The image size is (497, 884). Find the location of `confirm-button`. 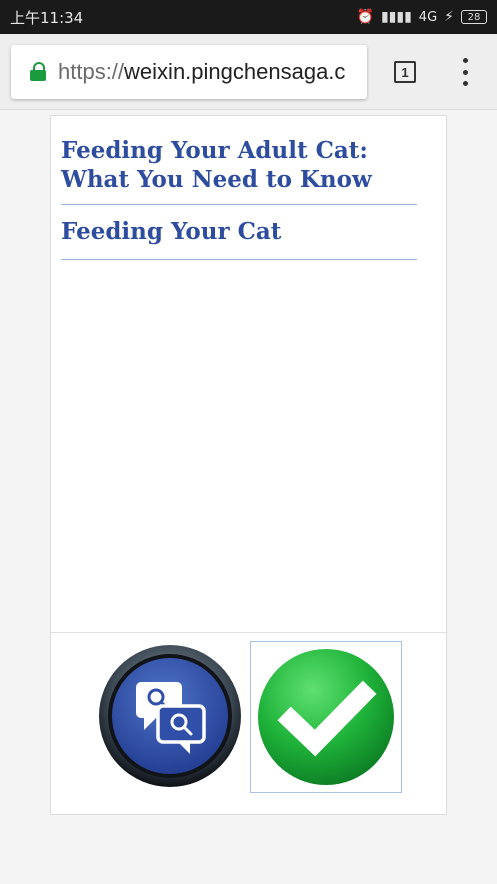

confirm-button is located at coordinates (326, 717).